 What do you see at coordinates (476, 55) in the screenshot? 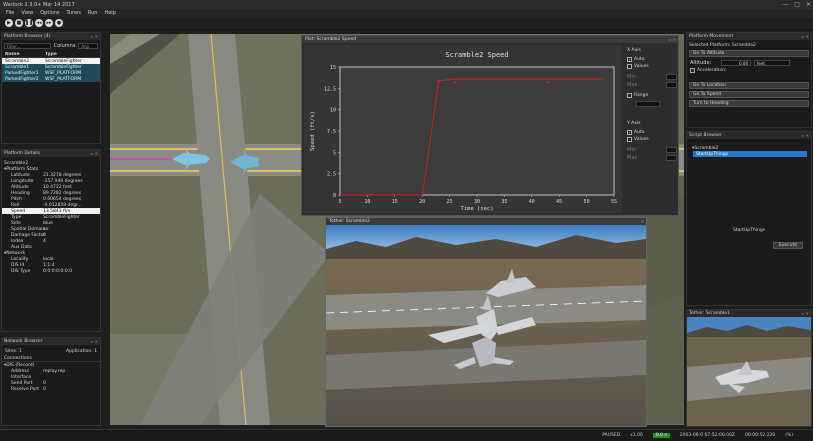
I see `chart-title: Scramble2 Speed` at bounding box center [476, 55].